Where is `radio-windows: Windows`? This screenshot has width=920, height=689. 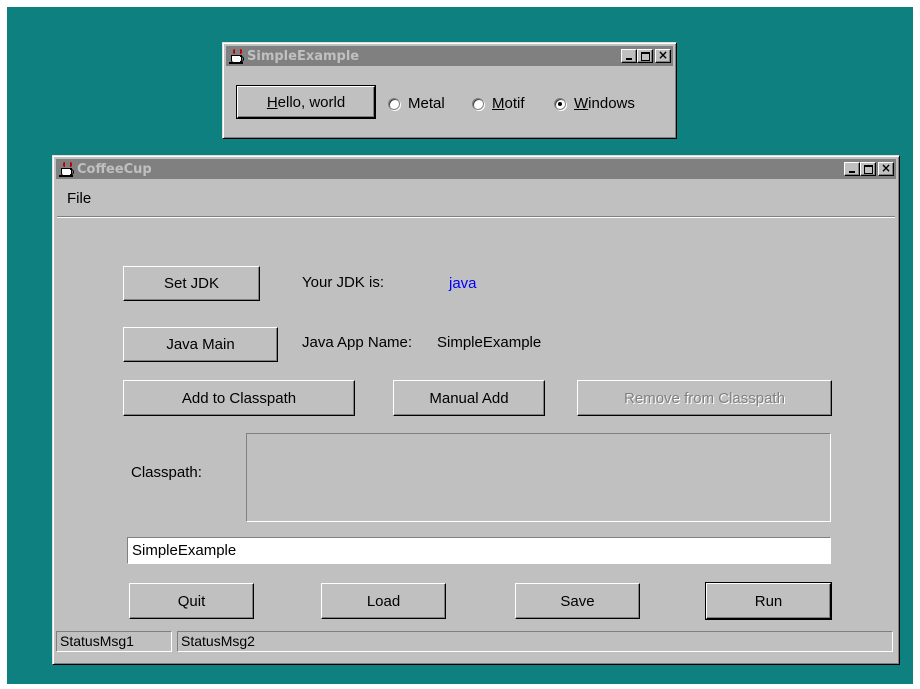 radio-windows: Windows is located at coordinates (594, 103).